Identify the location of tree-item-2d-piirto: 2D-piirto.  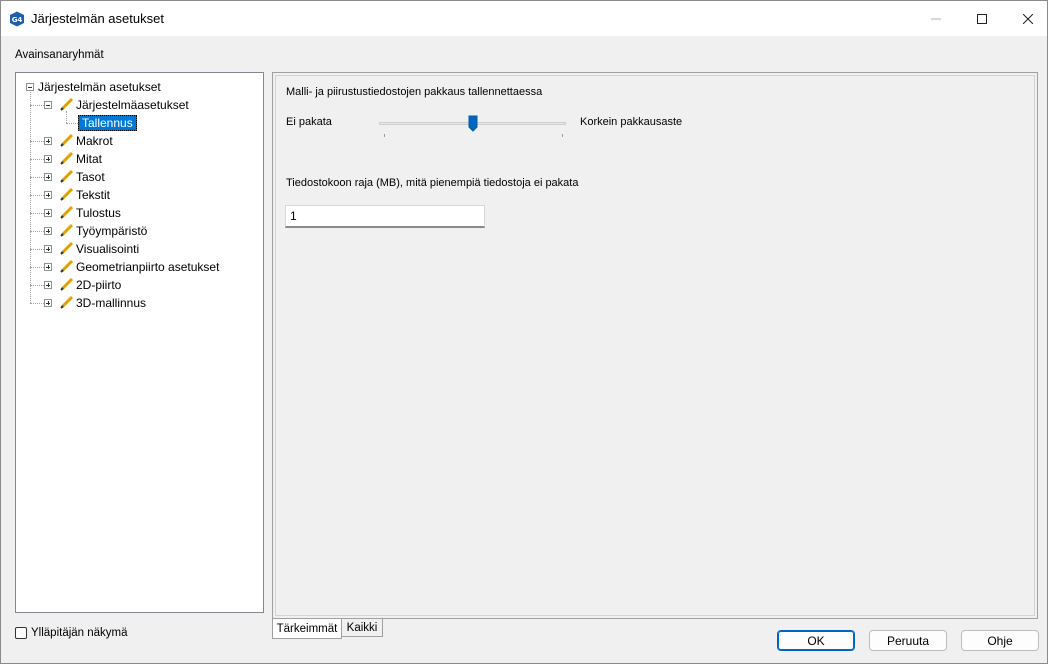
(98, 285).